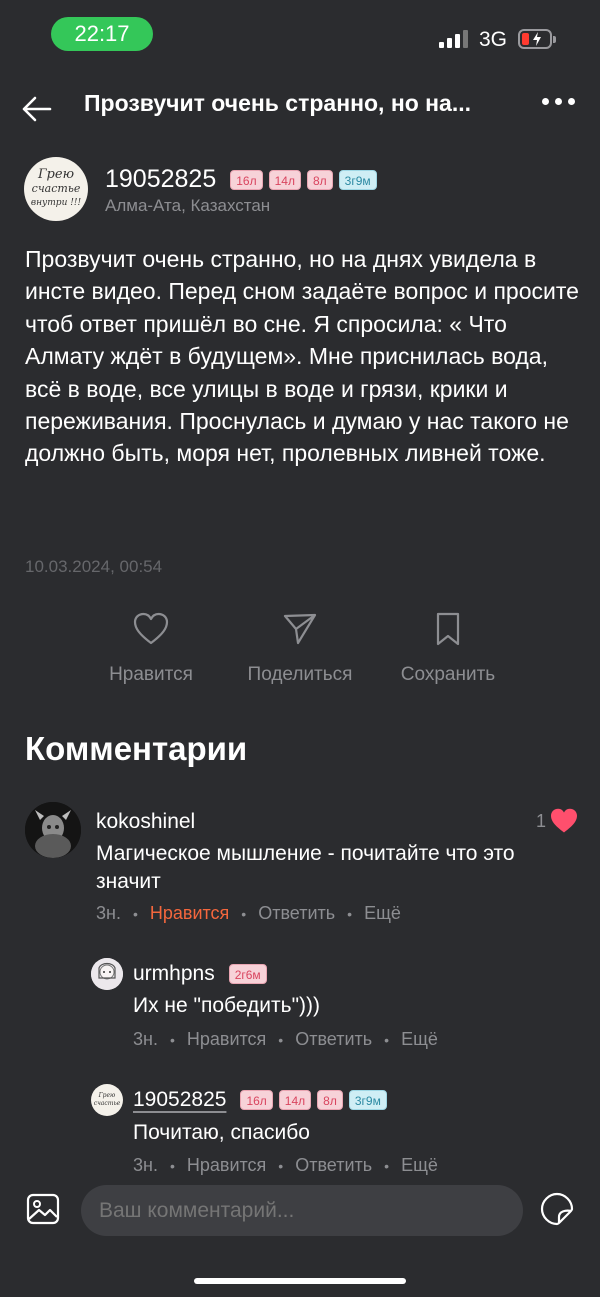 The width and height of the screenshot is (600, 1297). What do you see at coordinates (558, 101) in the screenshot?
I see `more-options-icon` at bounding box center [558, 101].